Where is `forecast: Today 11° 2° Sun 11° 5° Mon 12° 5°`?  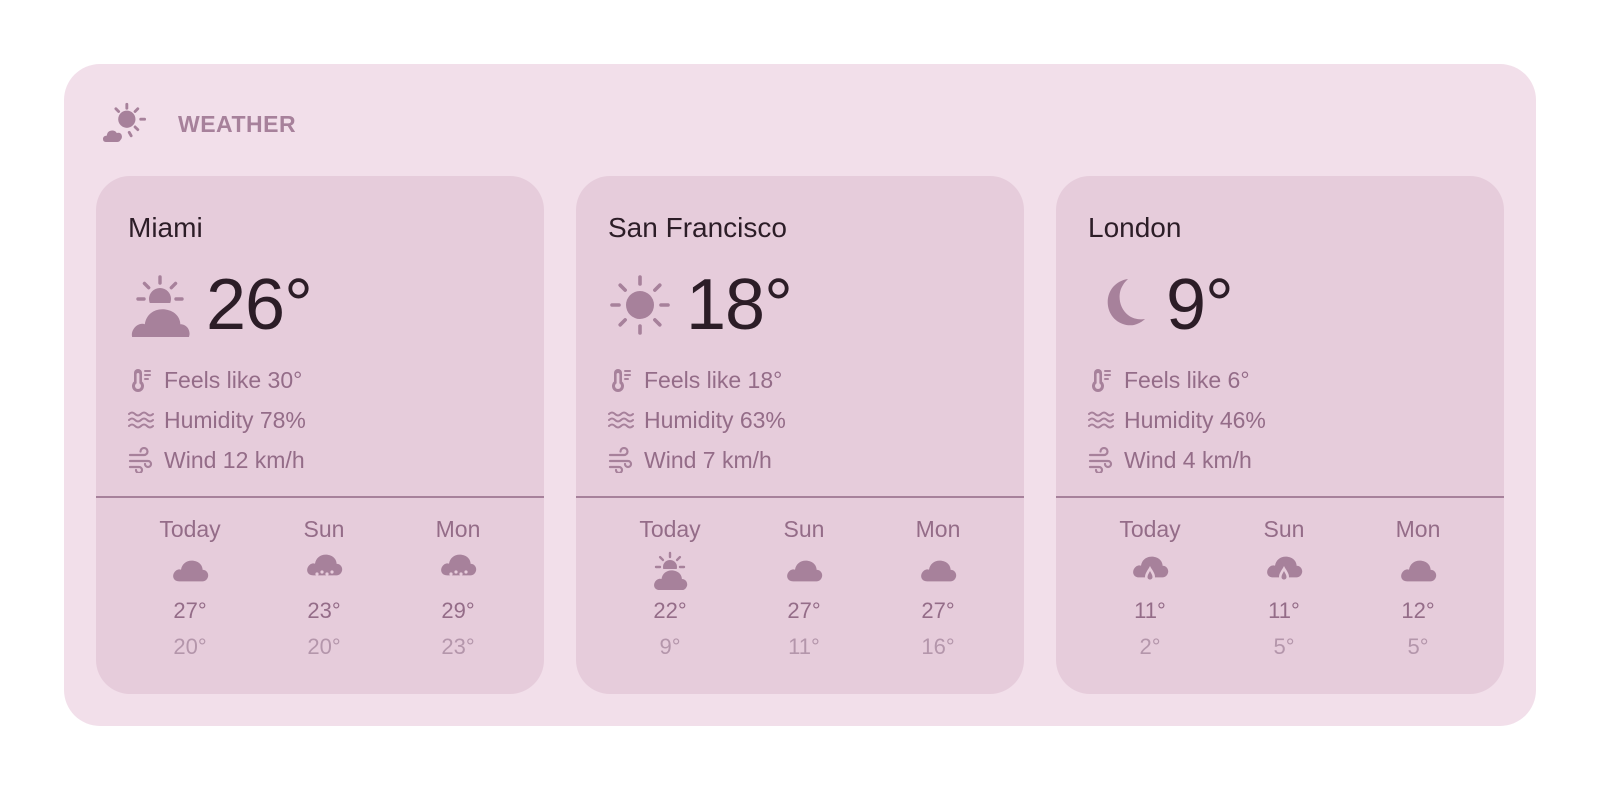 forecast: Today 11° 2° Sun 11° 5° Mon 12° 5° is located at coordinates (1284, 588).